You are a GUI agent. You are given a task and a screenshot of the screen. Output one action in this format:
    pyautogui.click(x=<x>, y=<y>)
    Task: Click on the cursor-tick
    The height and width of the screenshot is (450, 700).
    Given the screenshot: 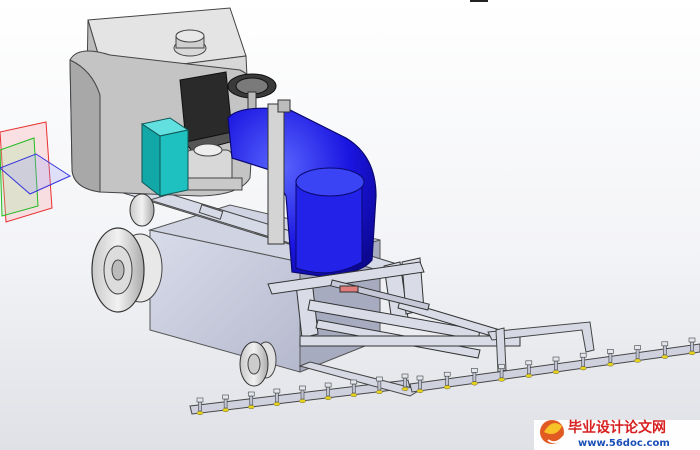 What is the action you would take?
    pyautogui.click(x=479, y=1)
    